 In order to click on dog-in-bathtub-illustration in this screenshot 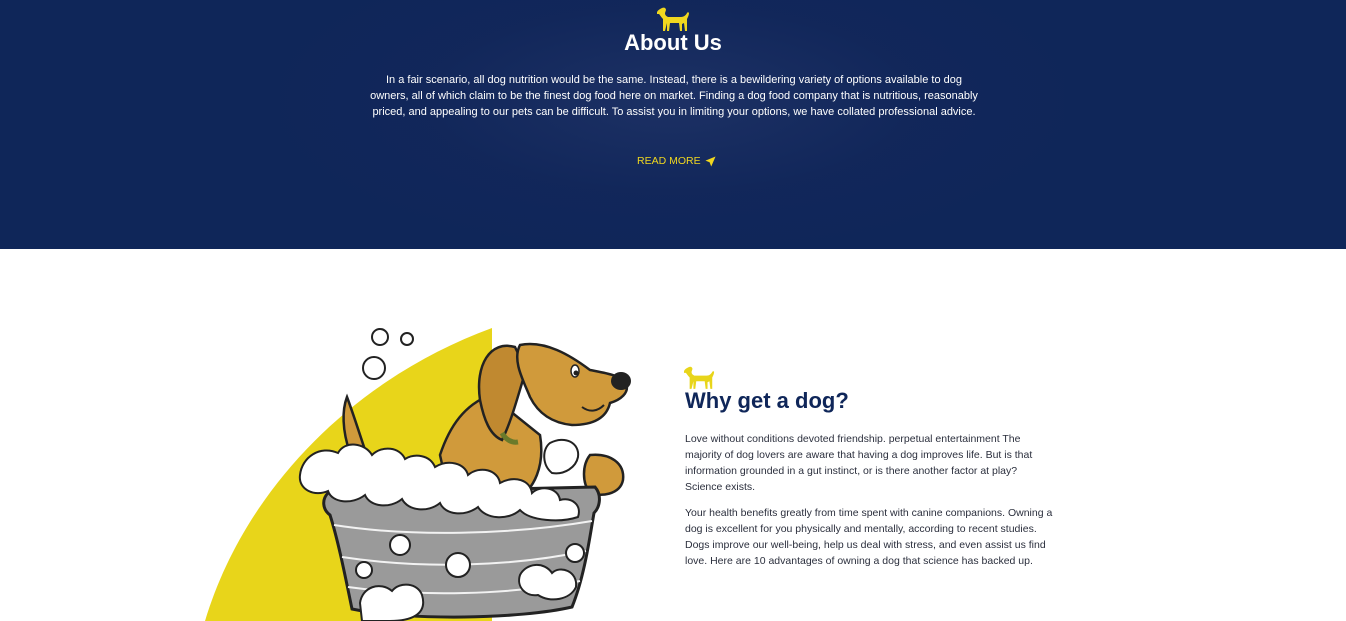, I will do `click(464, 474)`.